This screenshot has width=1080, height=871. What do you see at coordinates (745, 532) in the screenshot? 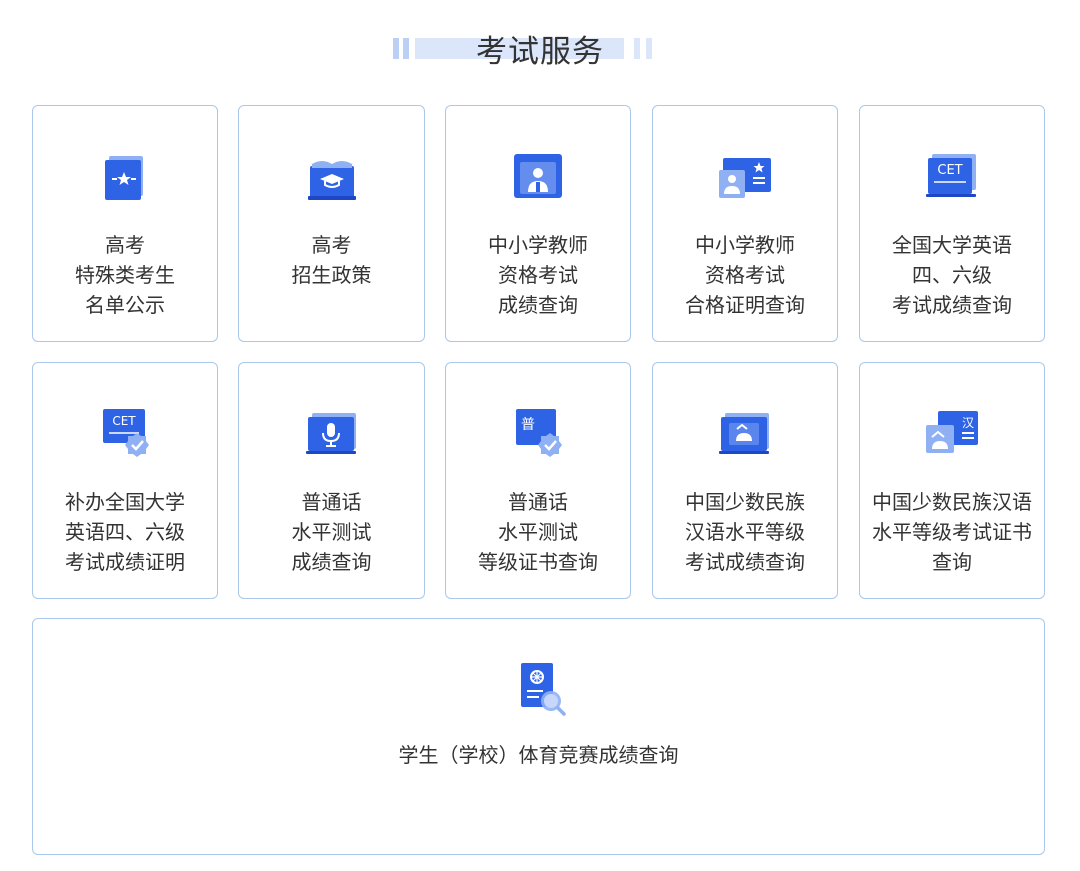
I see `card-label: 中国少数民族 汉语水平等级 考试成绩查询` at bounding box center [745, 532].